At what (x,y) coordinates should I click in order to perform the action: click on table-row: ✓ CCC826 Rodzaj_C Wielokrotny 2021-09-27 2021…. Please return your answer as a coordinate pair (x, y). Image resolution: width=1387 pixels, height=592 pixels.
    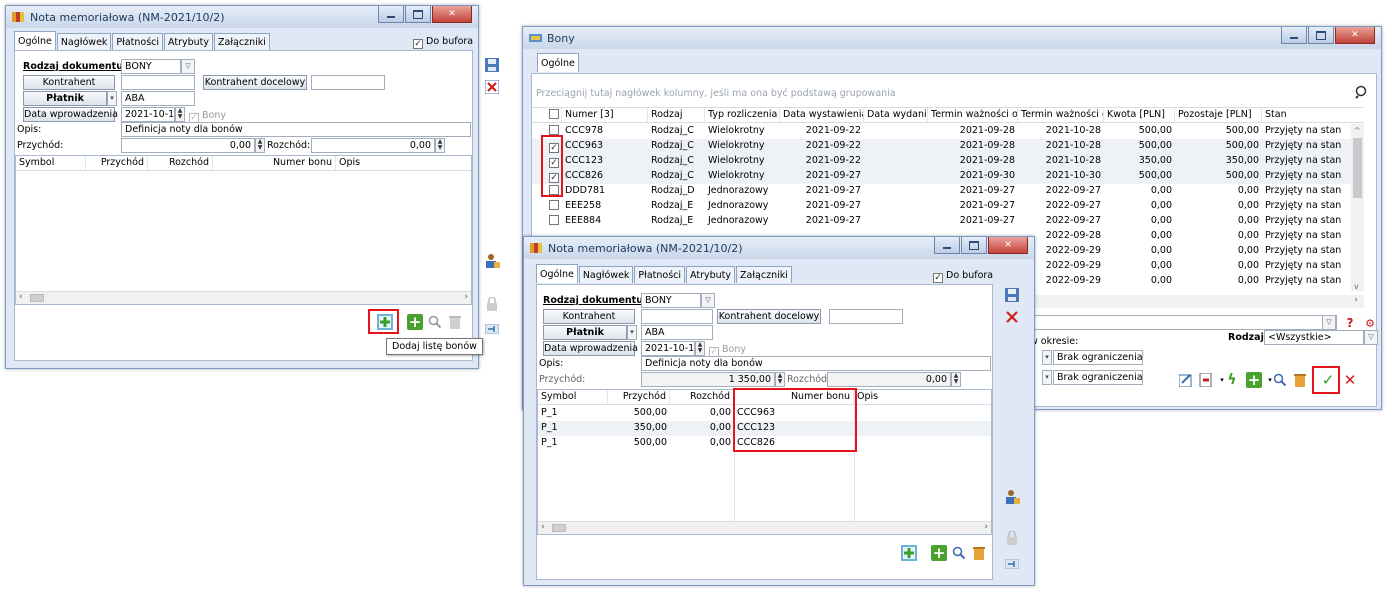
    Looking at the image, I should click on (948, 176).